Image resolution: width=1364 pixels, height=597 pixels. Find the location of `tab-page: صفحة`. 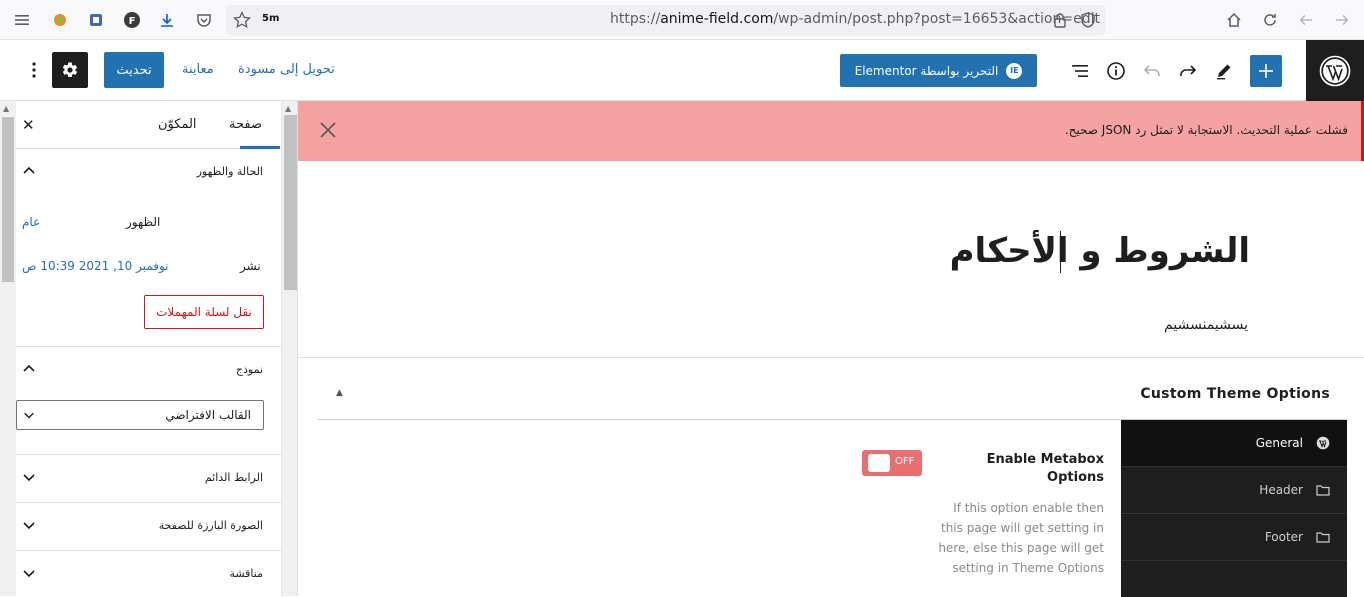

tab-page: صفحة is located at coordinates (245, 124).